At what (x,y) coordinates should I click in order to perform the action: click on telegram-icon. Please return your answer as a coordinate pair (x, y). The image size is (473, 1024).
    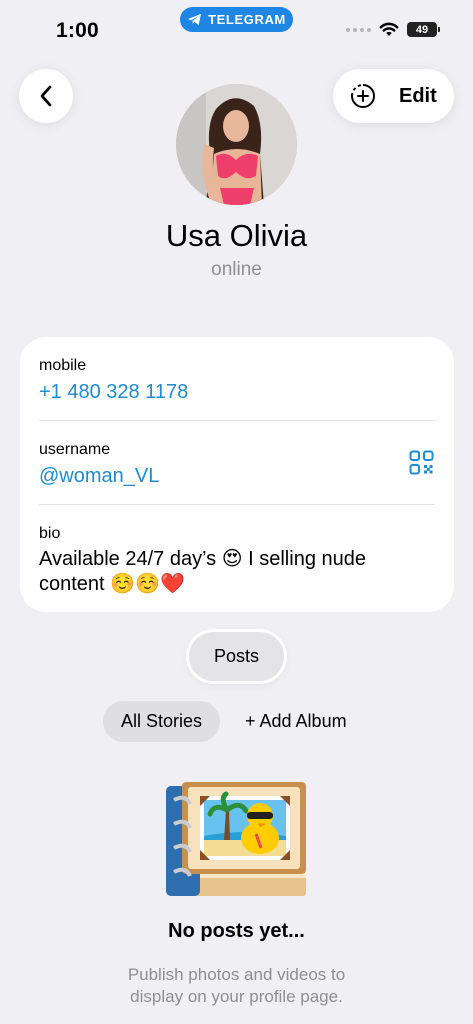
    Looking at the image, I should click on (195, 19).